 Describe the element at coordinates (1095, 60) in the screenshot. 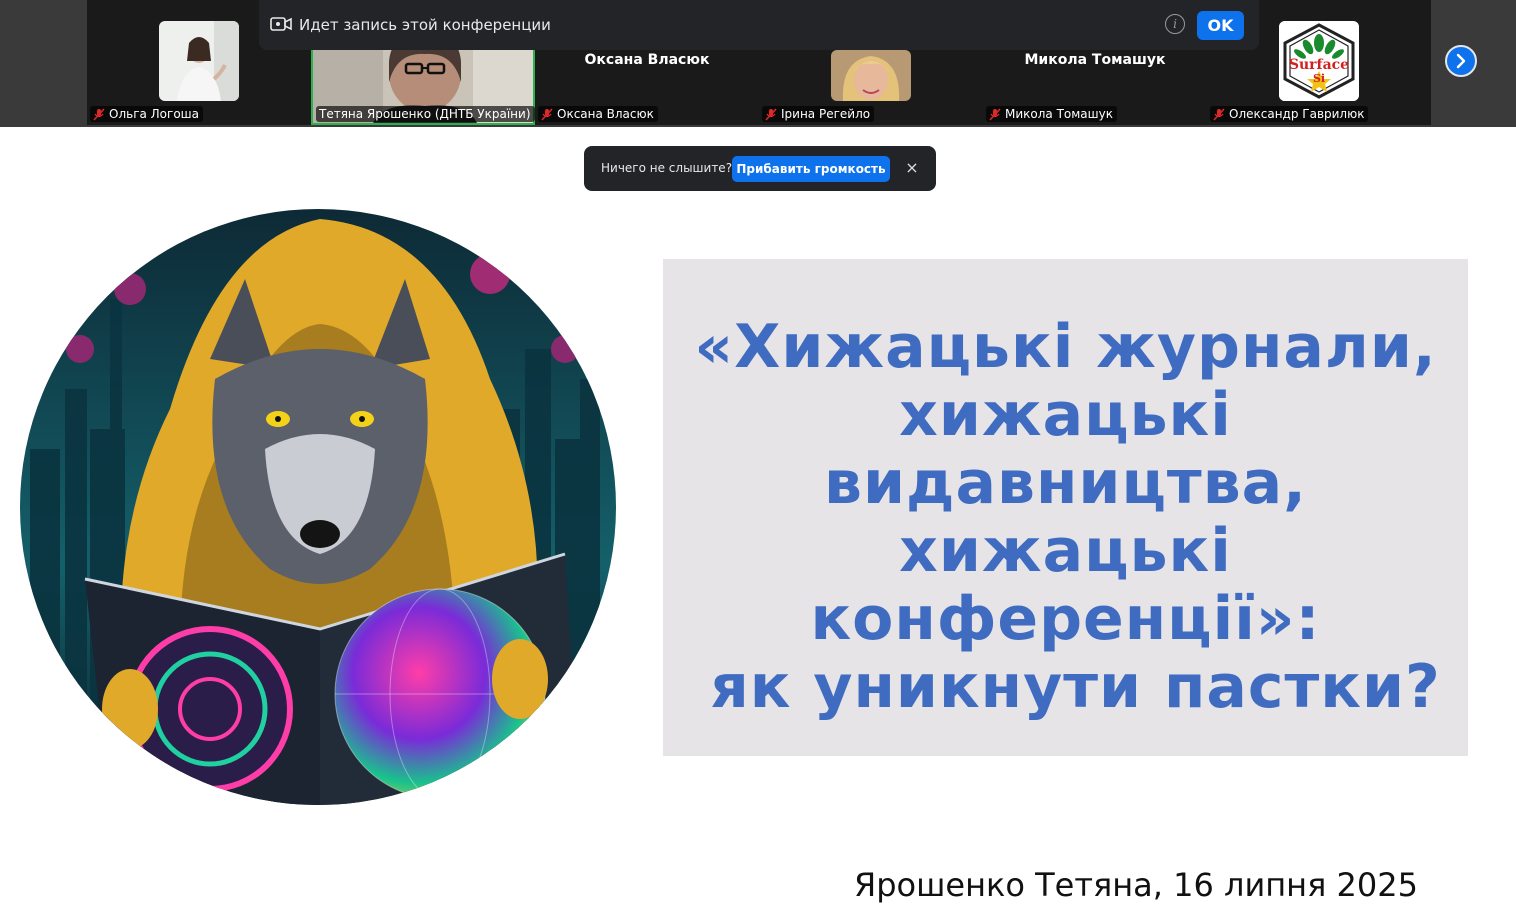

I see `participant-big-name: Микола Томашук` at that location.